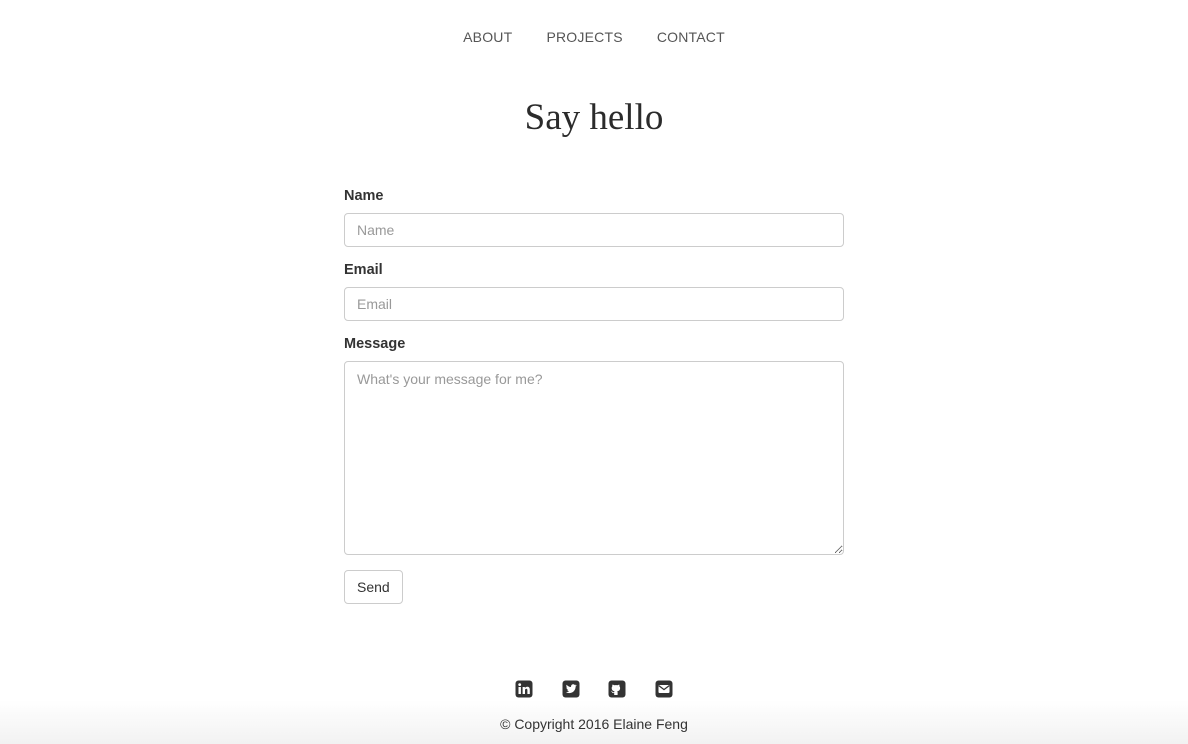 This screenshot has height=744, width=1188. I want to click on top-nav: ABOUT PROJECTS CONTACT, so click(594, 37).